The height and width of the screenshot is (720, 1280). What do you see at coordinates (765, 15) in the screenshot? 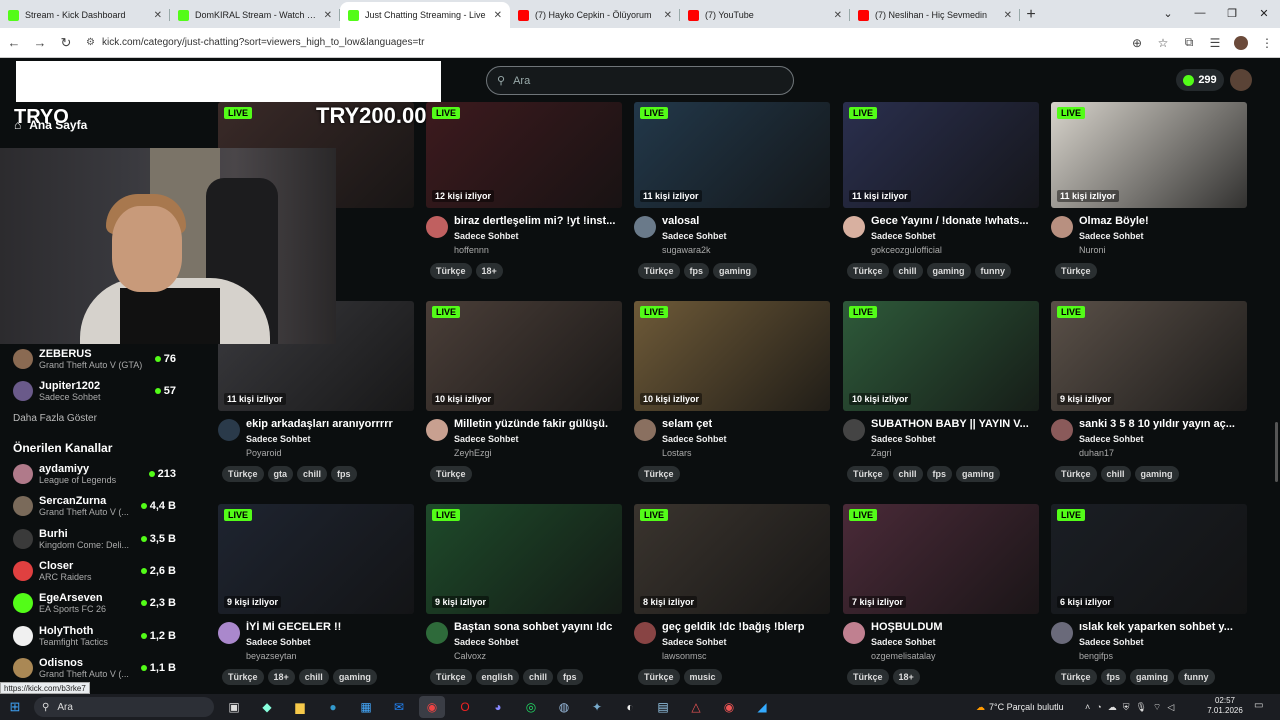
I see `browser-tab: (7) YouTube ✕` at bounding box center [765, 15].